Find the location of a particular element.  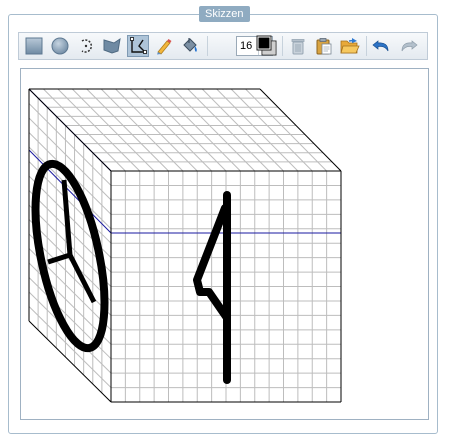

fill-tool-button is located at coordinates (190, 46).